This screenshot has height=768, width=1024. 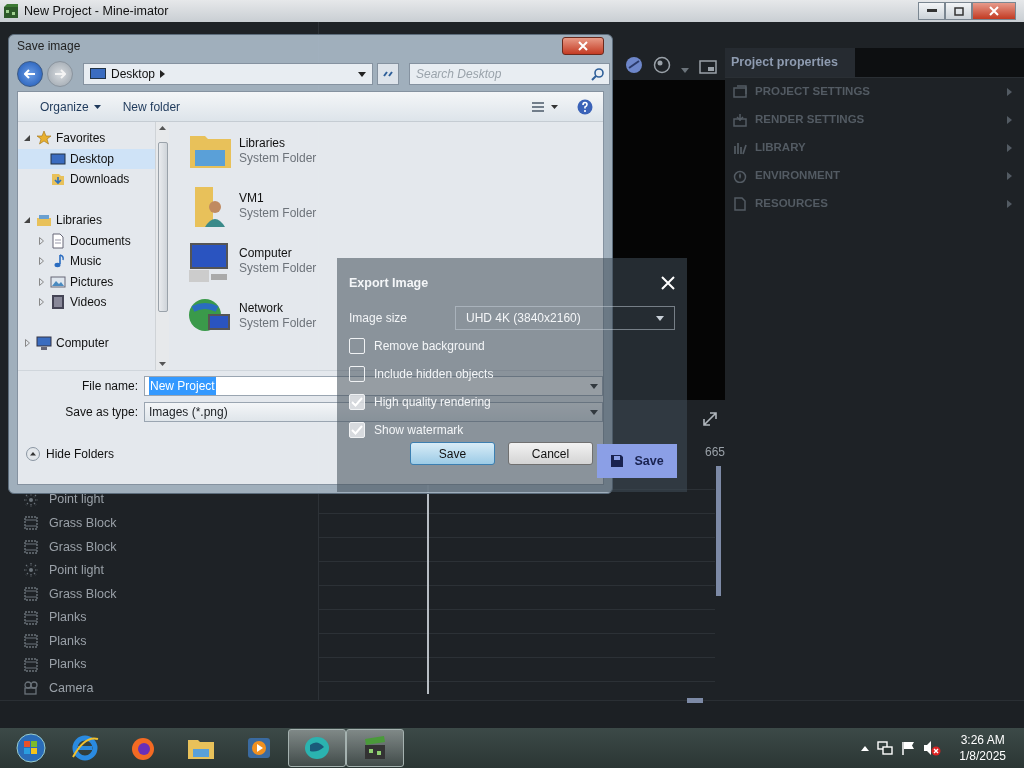 What do you see at coordinates (86, 343) in the screenshot?
I see `tree-item: Computer` at bounding box center [86, 343].